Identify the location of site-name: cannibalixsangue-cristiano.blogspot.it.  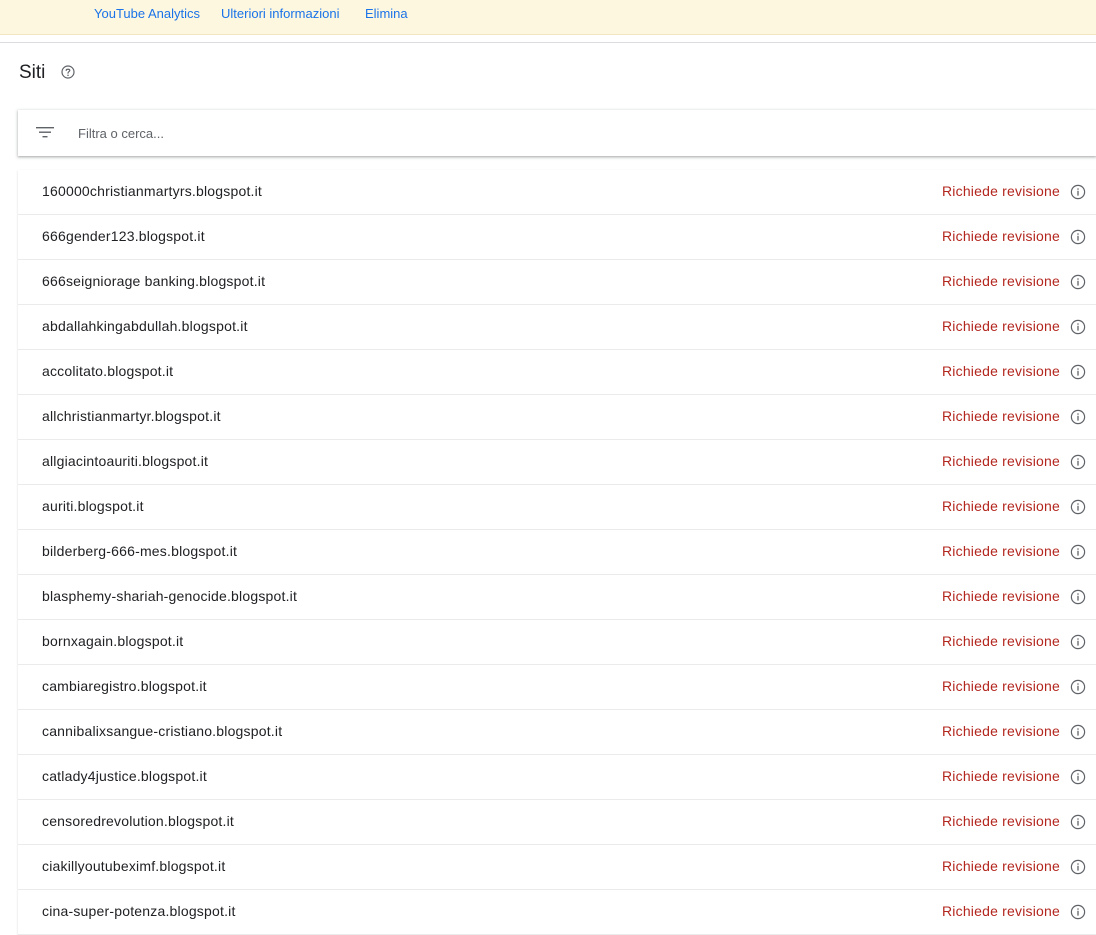
(162, 731).